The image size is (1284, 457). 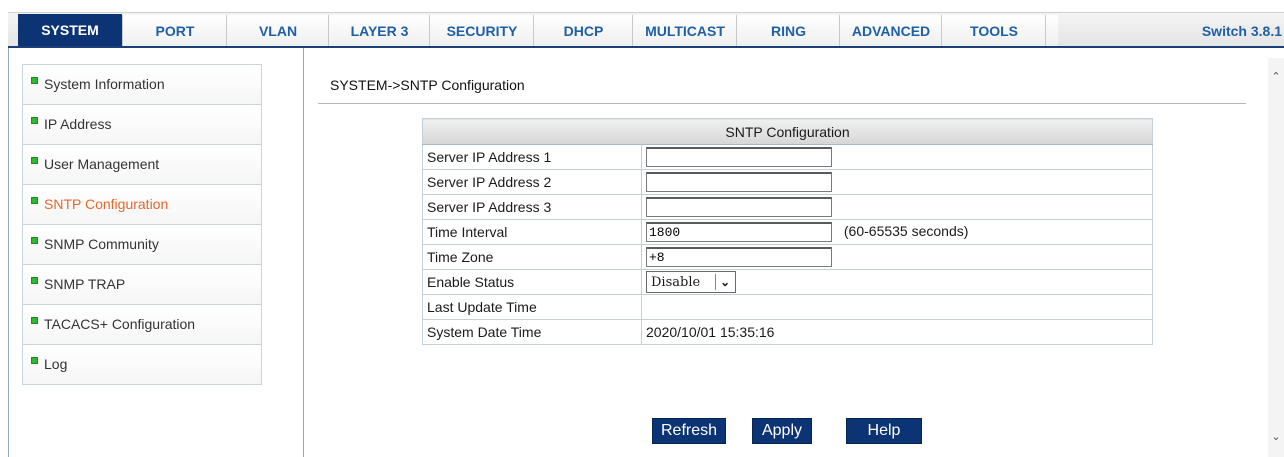 I want to click on apply-button: Apply, so click(x=782, y=431).